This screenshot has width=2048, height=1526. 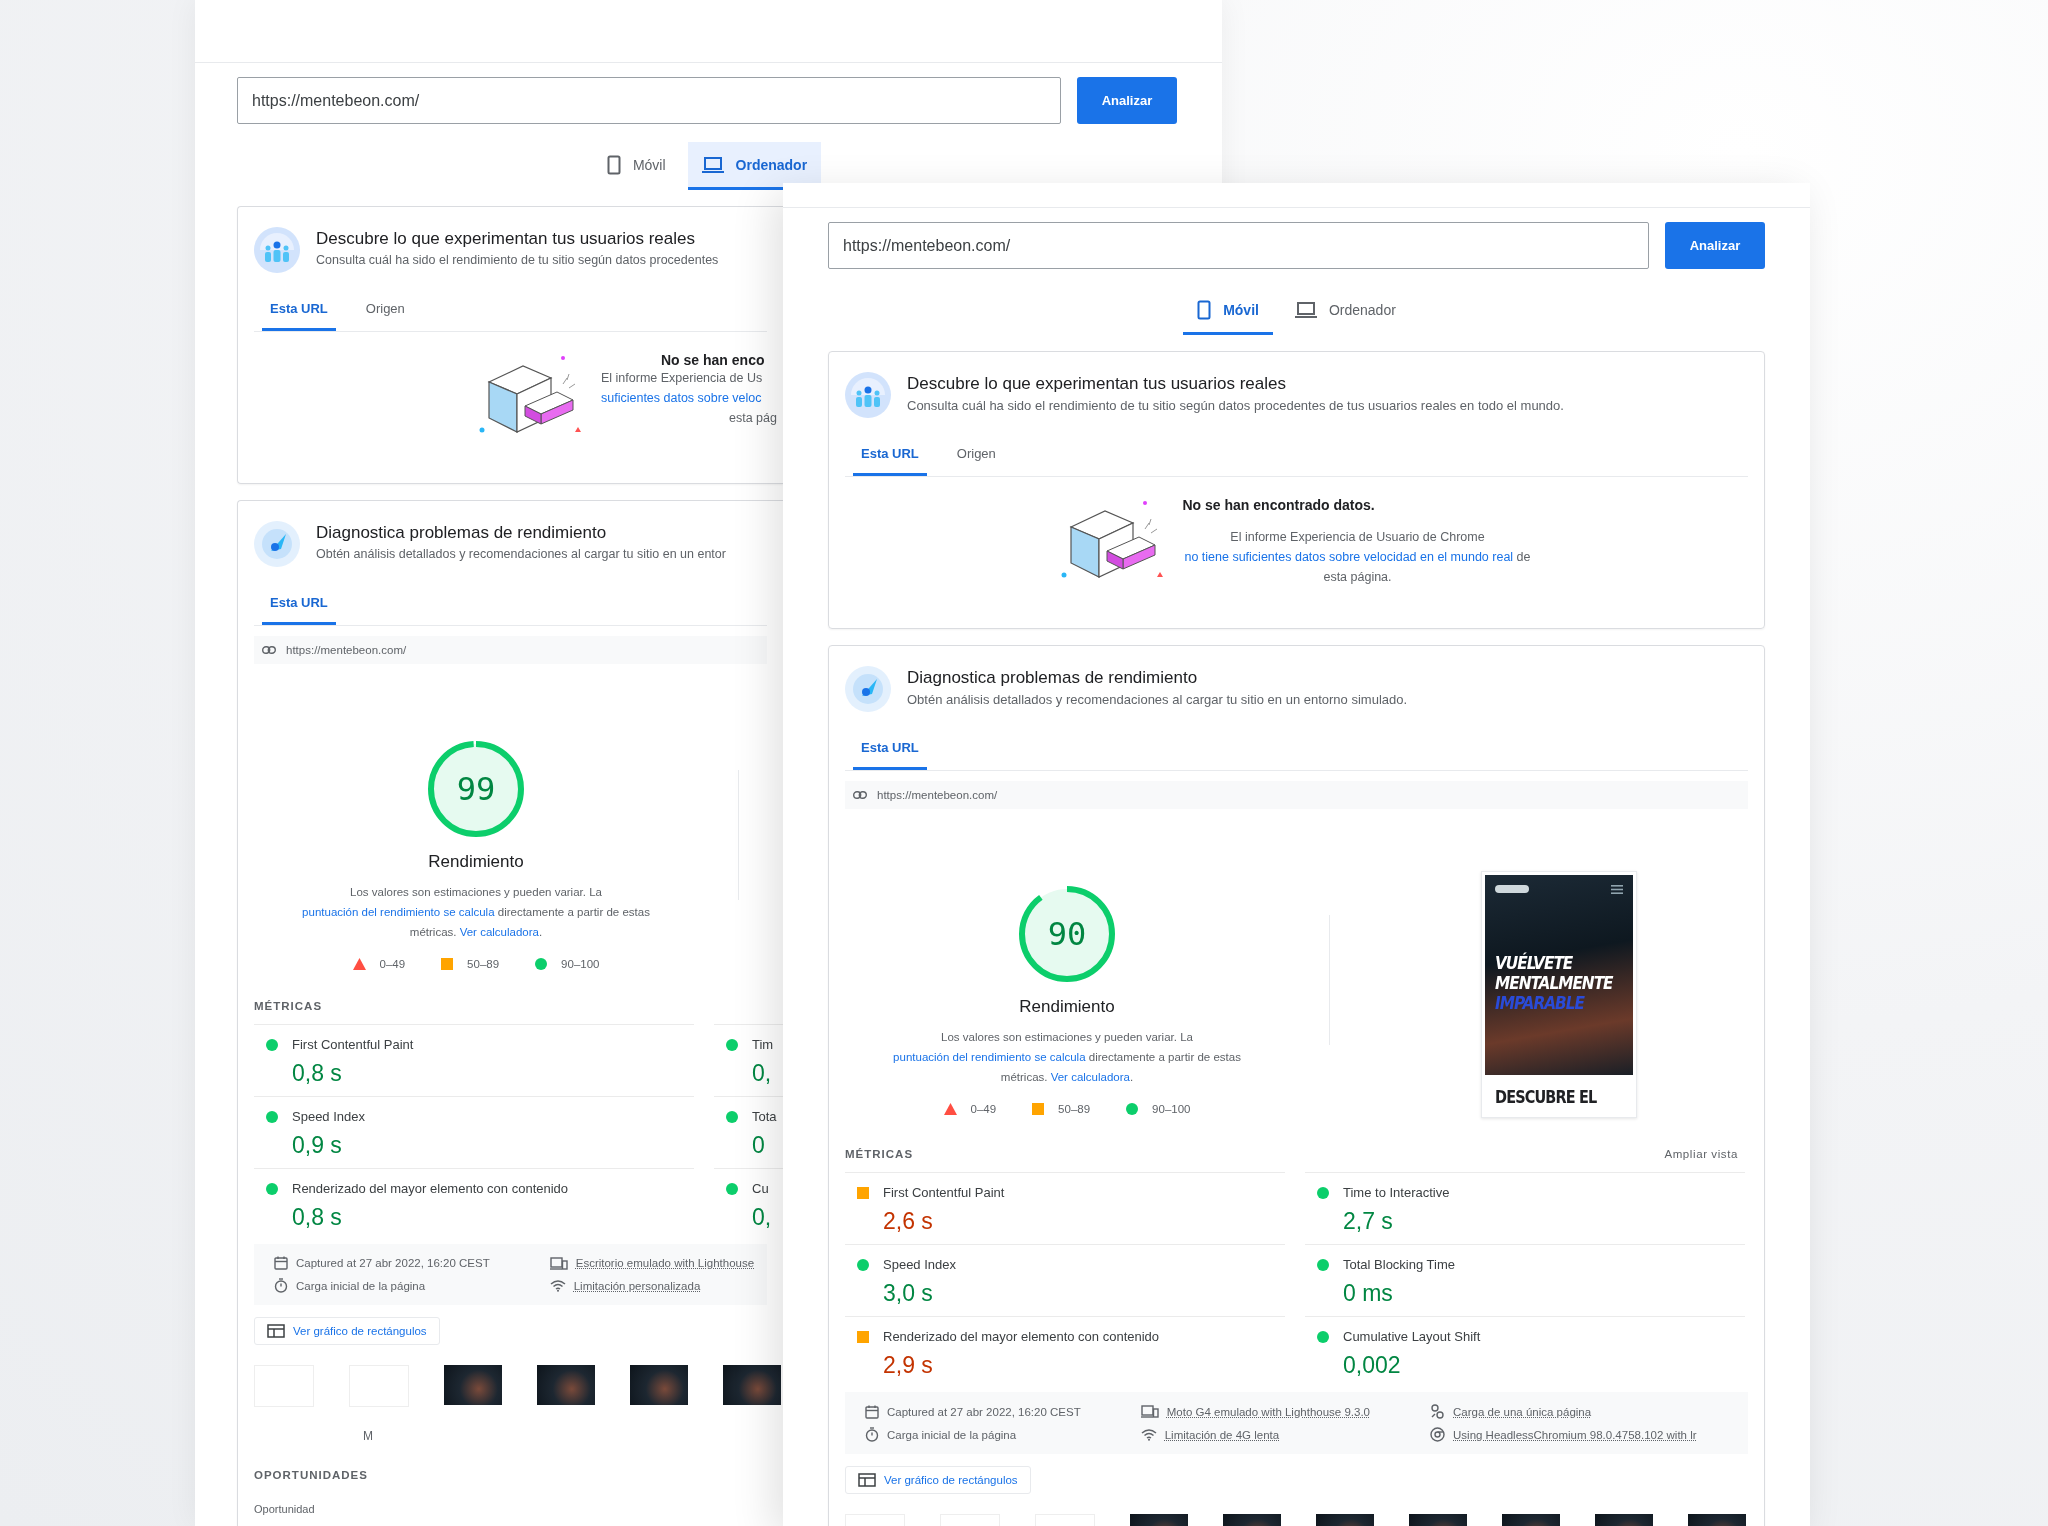 What do you see at coordinates (760, 1188) in the screenshot?
I see `metric-name: Cu` at bounding box center [760, 1188].